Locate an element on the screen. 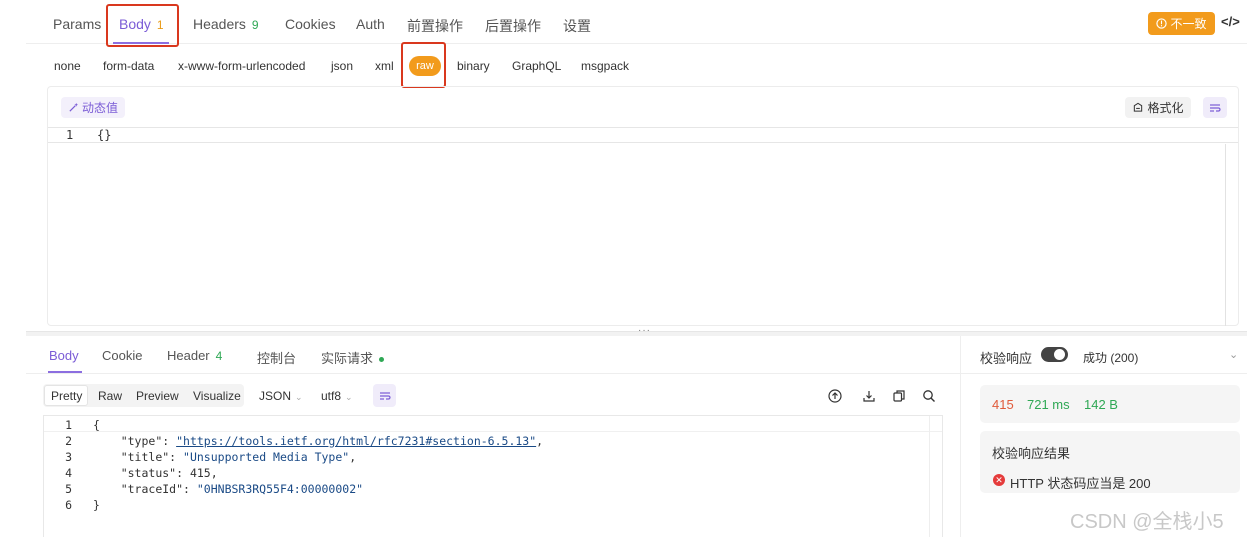  resp-tab-header: Header 4 is located at coordinates (194, 355).